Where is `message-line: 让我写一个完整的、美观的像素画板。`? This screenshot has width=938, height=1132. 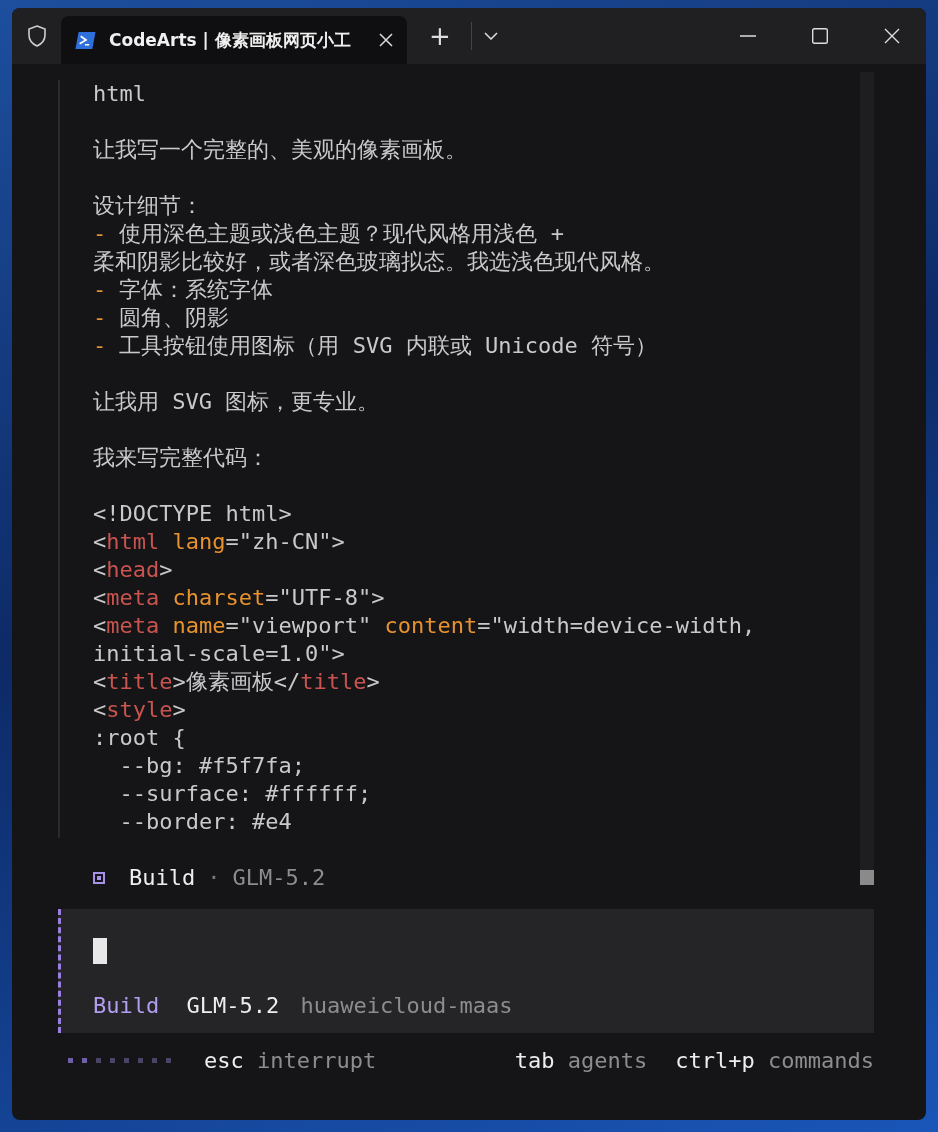 message-line: 让我写一个完整的、美观的像素画板。 is located at coordinates (280, 150).